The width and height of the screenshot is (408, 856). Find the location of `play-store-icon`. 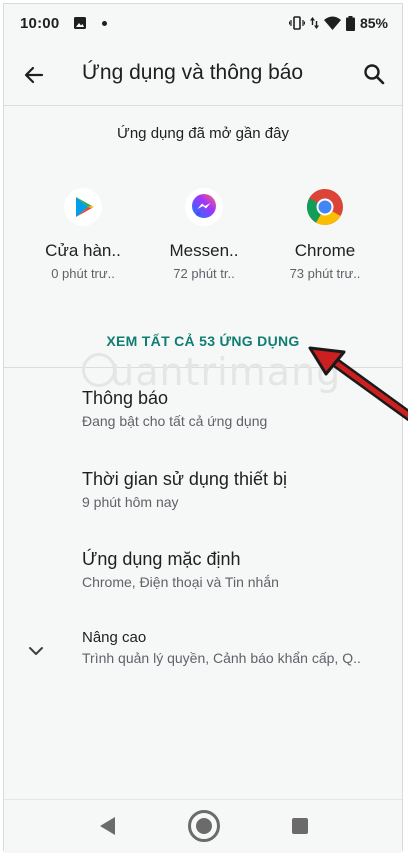

play-store-icon is located at coordinates (83, 207).